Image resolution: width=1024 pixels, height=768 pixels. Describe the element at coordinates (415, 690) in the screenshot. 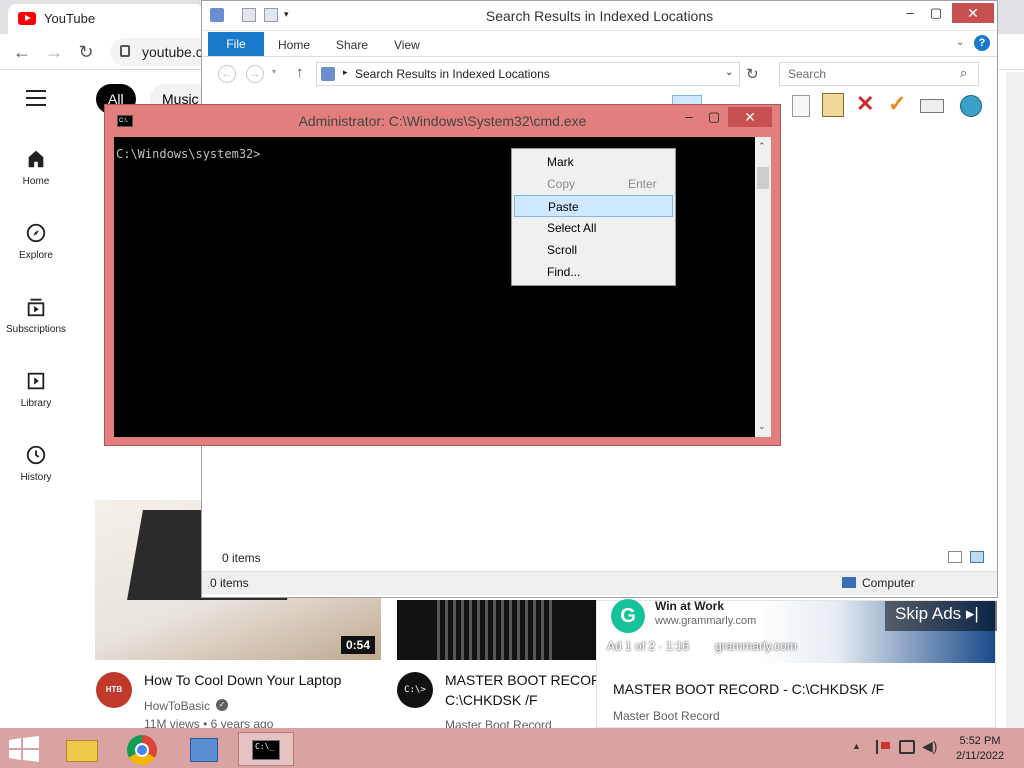

I see `channel-avatar: C:\>` at that location.